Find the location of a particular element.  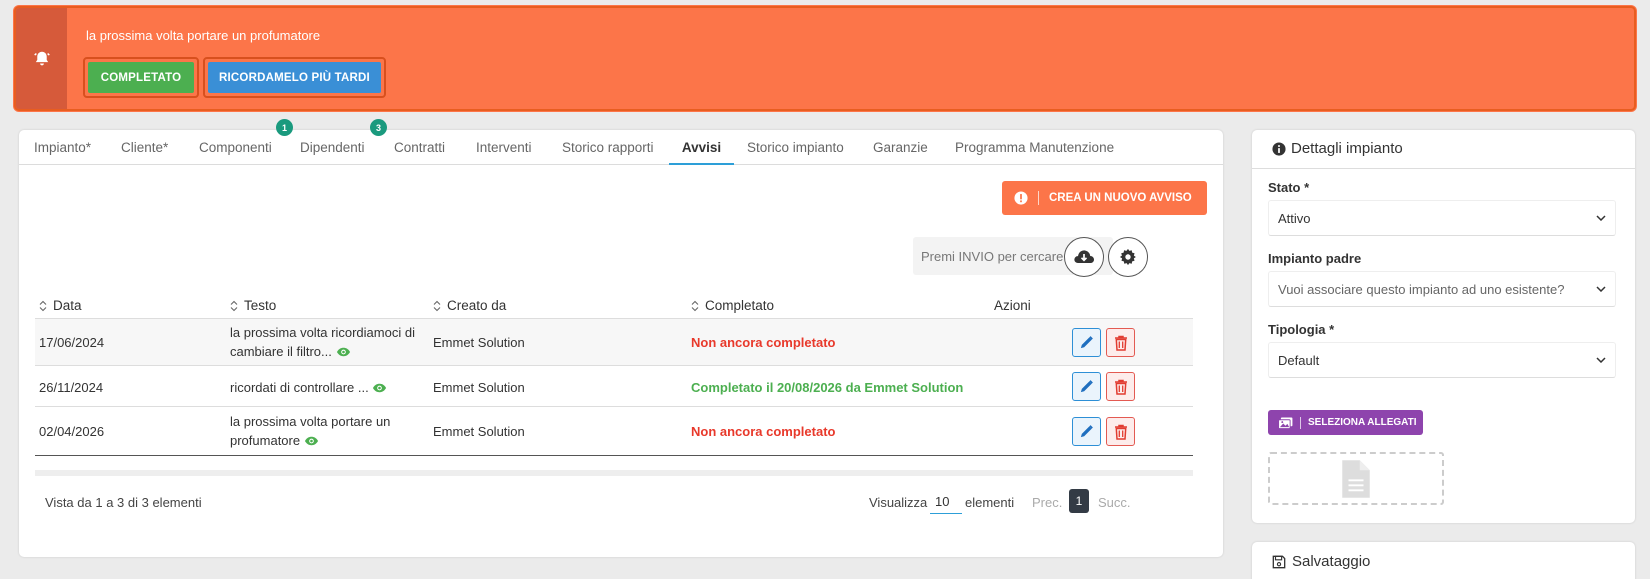

column-header-azioni: Azioni is located at coordinates (1012, 305).